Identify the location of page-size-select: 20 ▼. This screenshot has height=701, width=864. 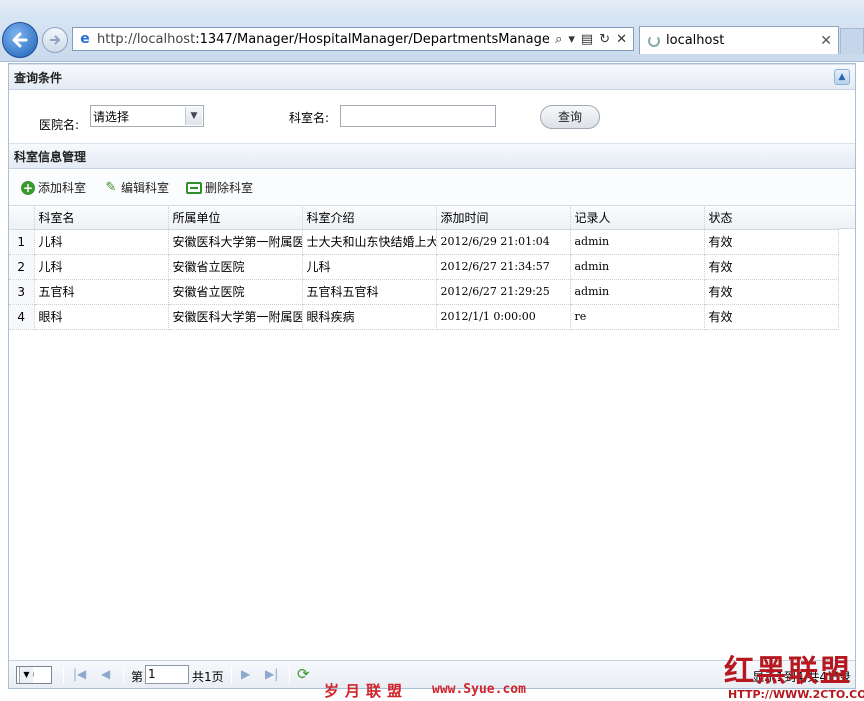
(34, 675).